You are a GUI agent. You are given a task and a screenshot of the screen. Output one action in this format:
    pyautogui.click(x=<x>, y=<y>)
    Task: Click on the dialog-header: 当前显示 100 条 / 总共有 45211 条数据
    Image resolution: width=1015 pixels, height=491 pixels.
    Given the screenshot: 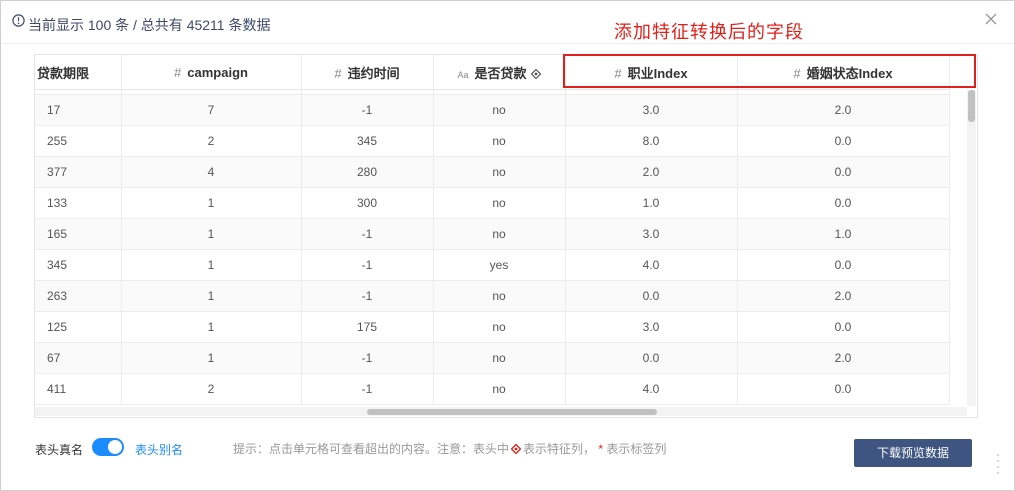 What is the action you would take?
    pyautogui.click(x=507, y=22)
    